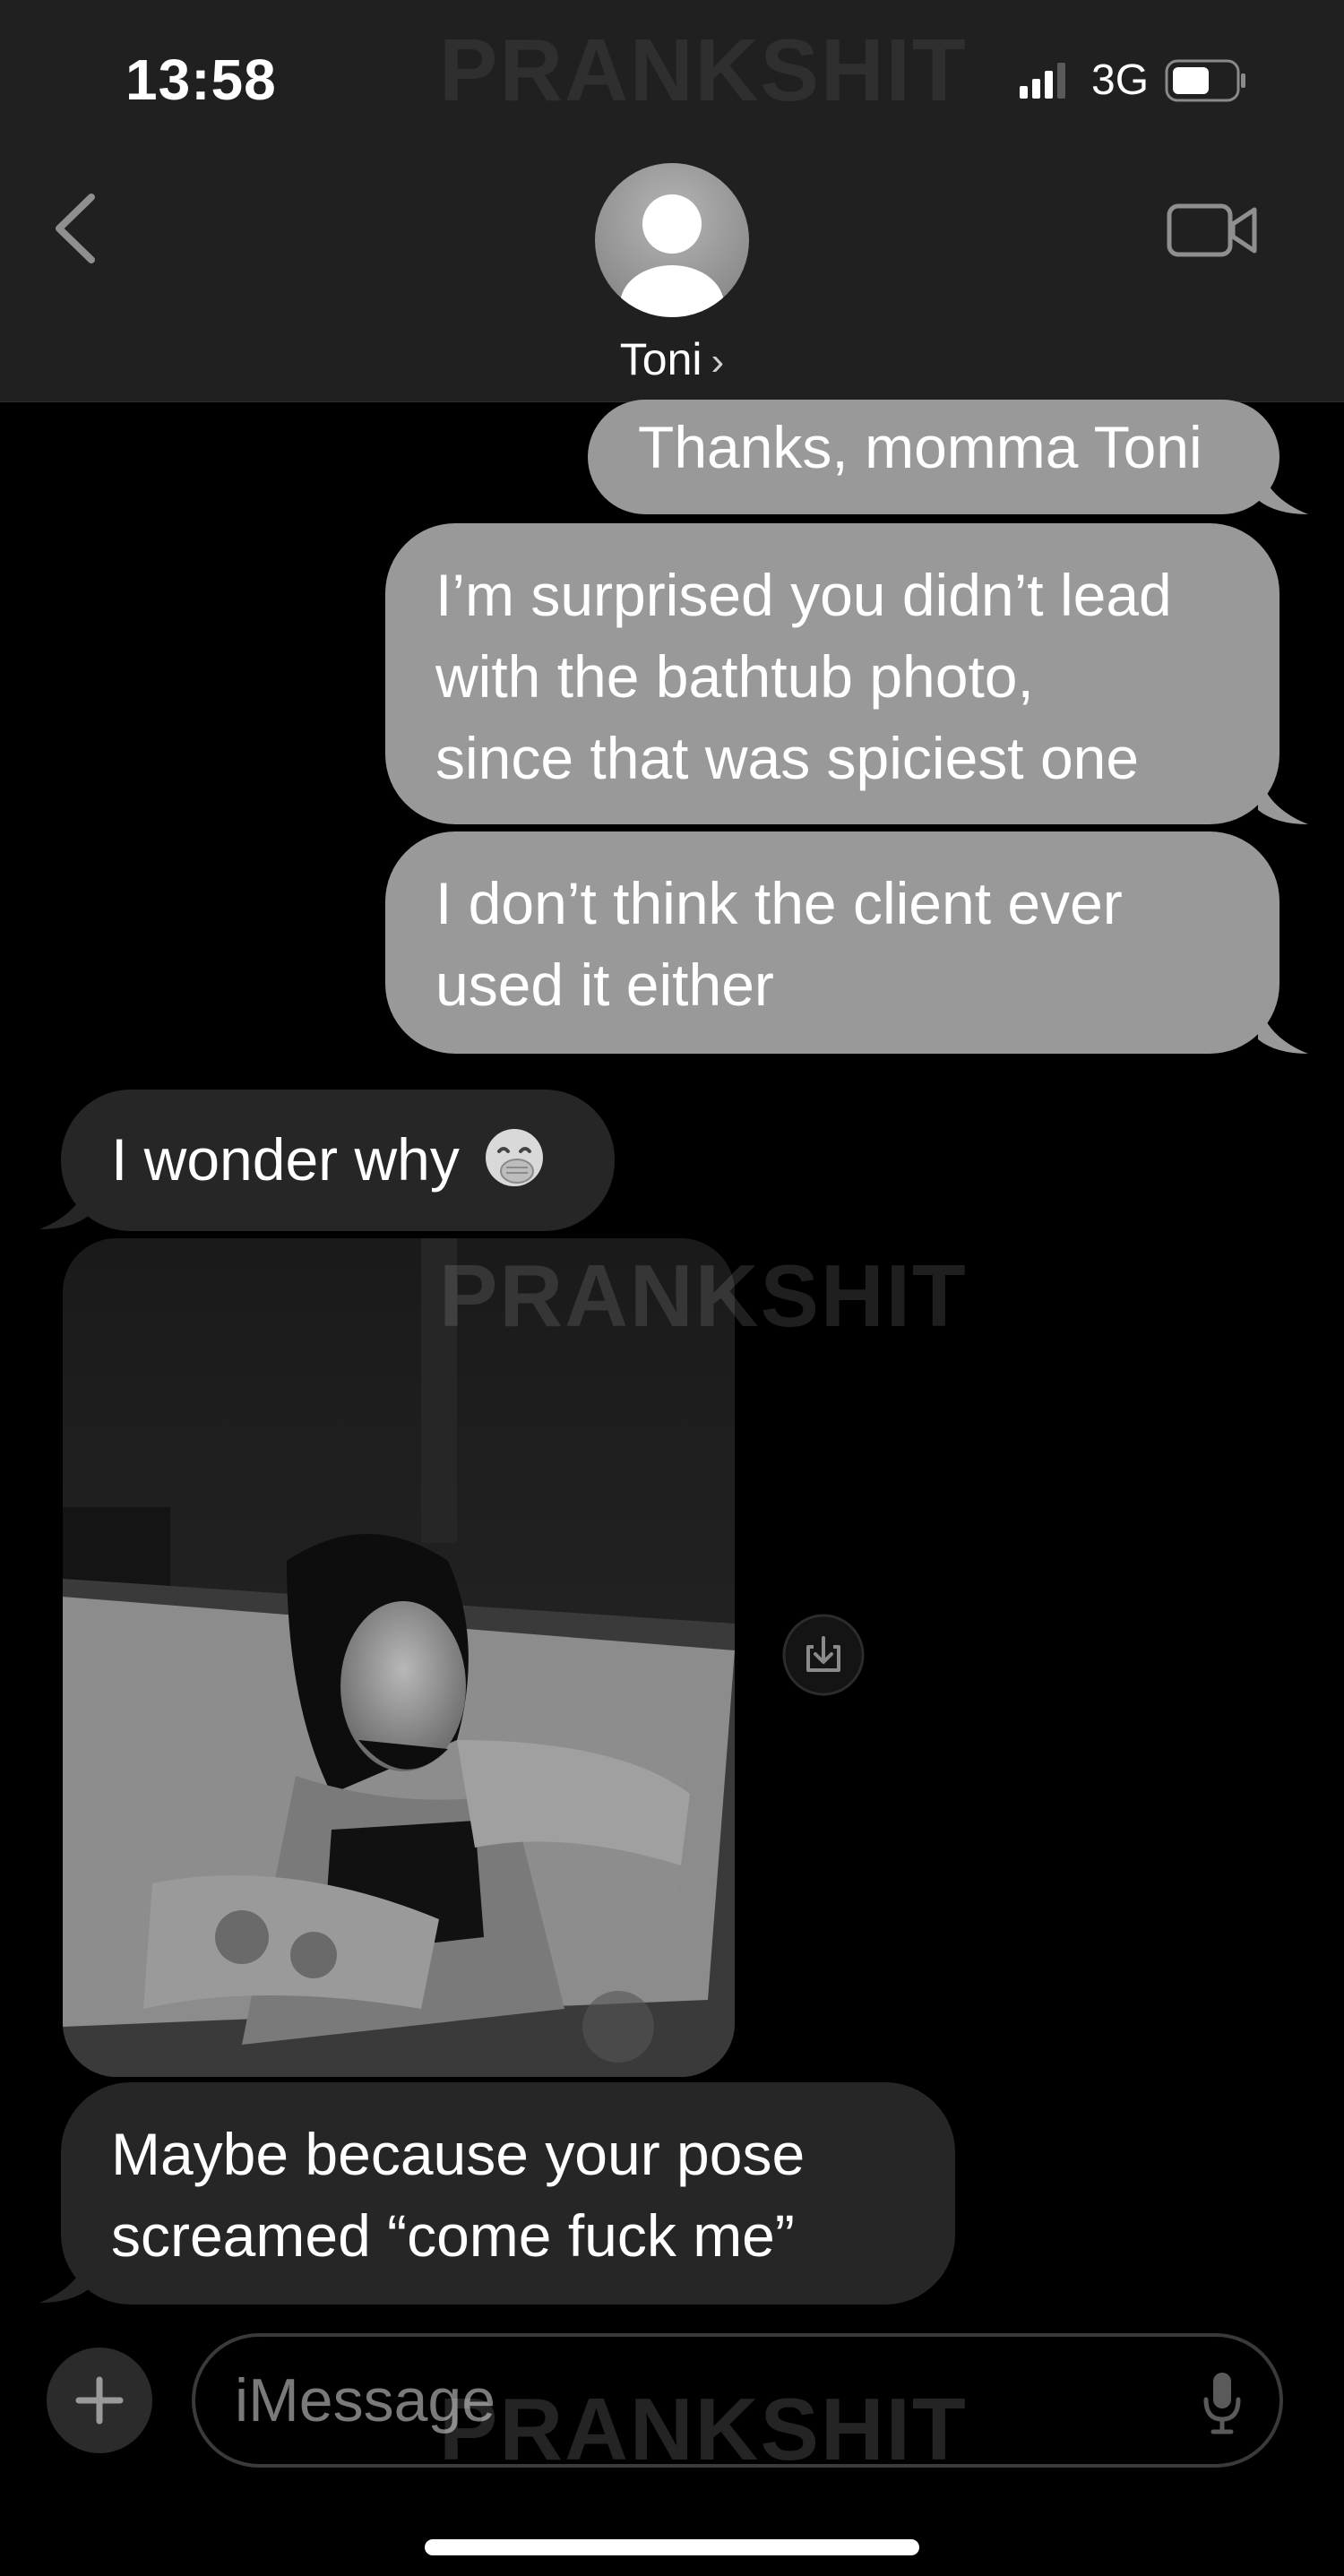  Describe the element at coordinates (1212, 230) in the screenshot. I see `video-camera-icon` at that location.